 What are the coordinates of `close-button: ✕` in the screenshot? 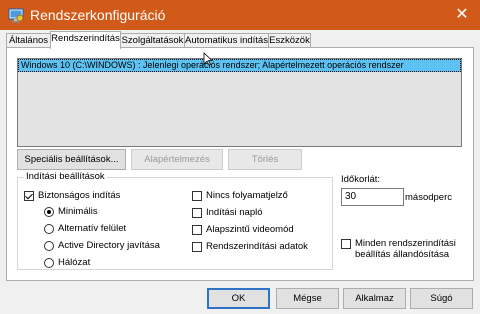 It's located at (462, 15).